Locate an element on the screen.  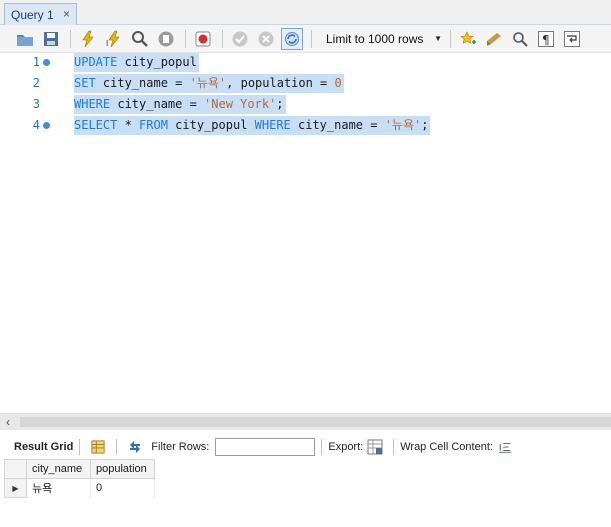
table-row: ▶ 뉴욕 0 is located at coordinates (79, 488).